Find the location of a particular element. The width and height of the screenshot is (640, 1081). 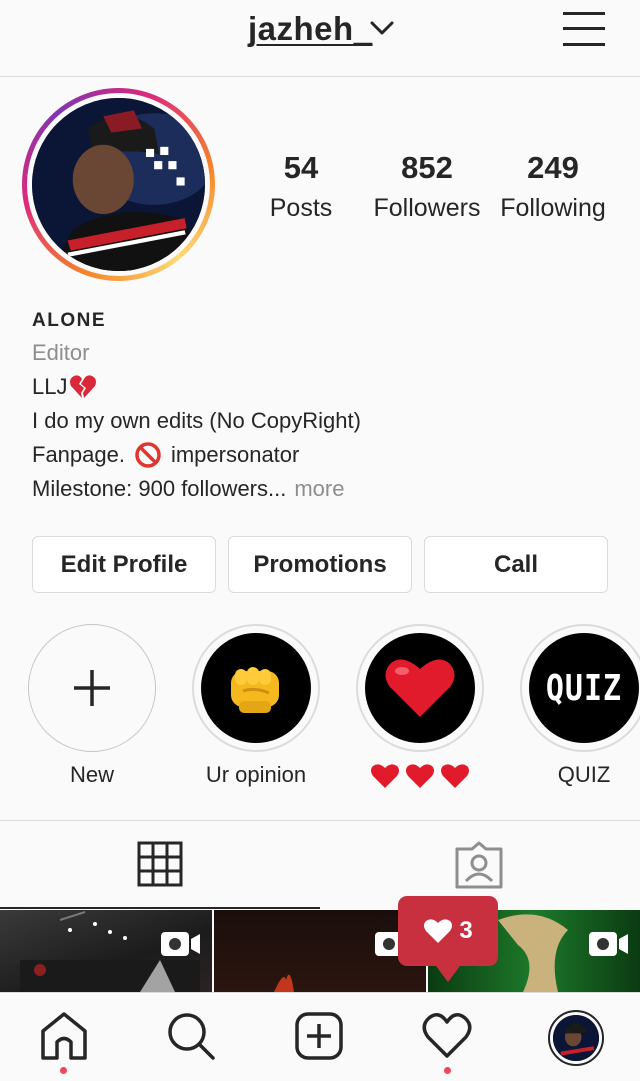

call-button: Call is located at coordinates (516, 564).